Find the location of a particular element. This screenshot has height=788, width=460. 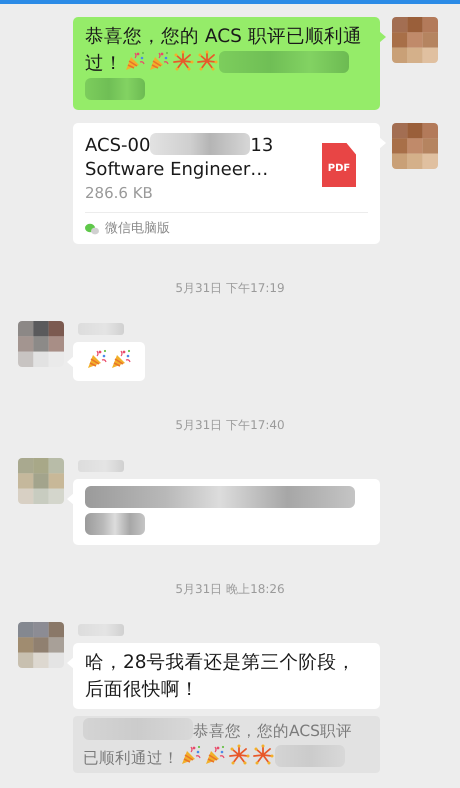

file-name: ACS-00 is located at coordinates (117, 145).